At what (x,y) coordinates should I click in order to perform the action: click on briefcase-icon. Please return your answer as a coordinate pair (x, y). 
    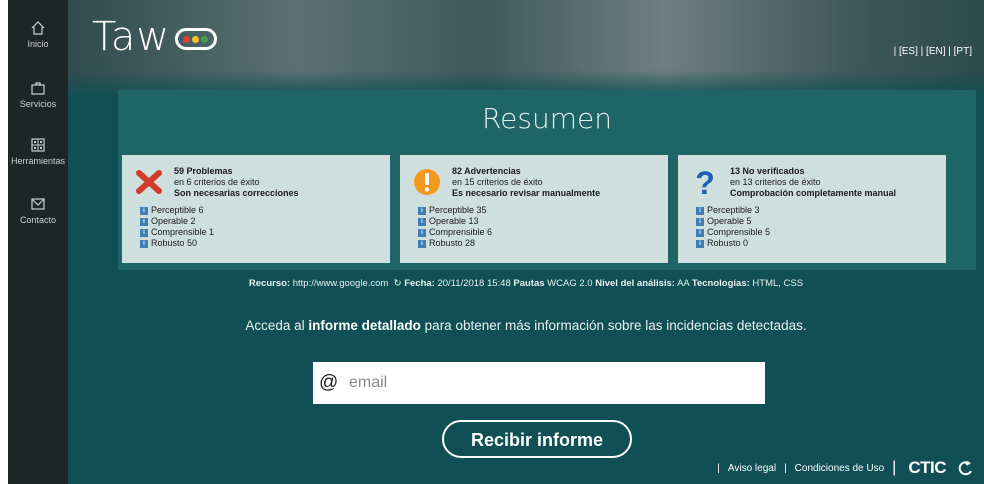
    Looking at the image, I should click on (38, 88).